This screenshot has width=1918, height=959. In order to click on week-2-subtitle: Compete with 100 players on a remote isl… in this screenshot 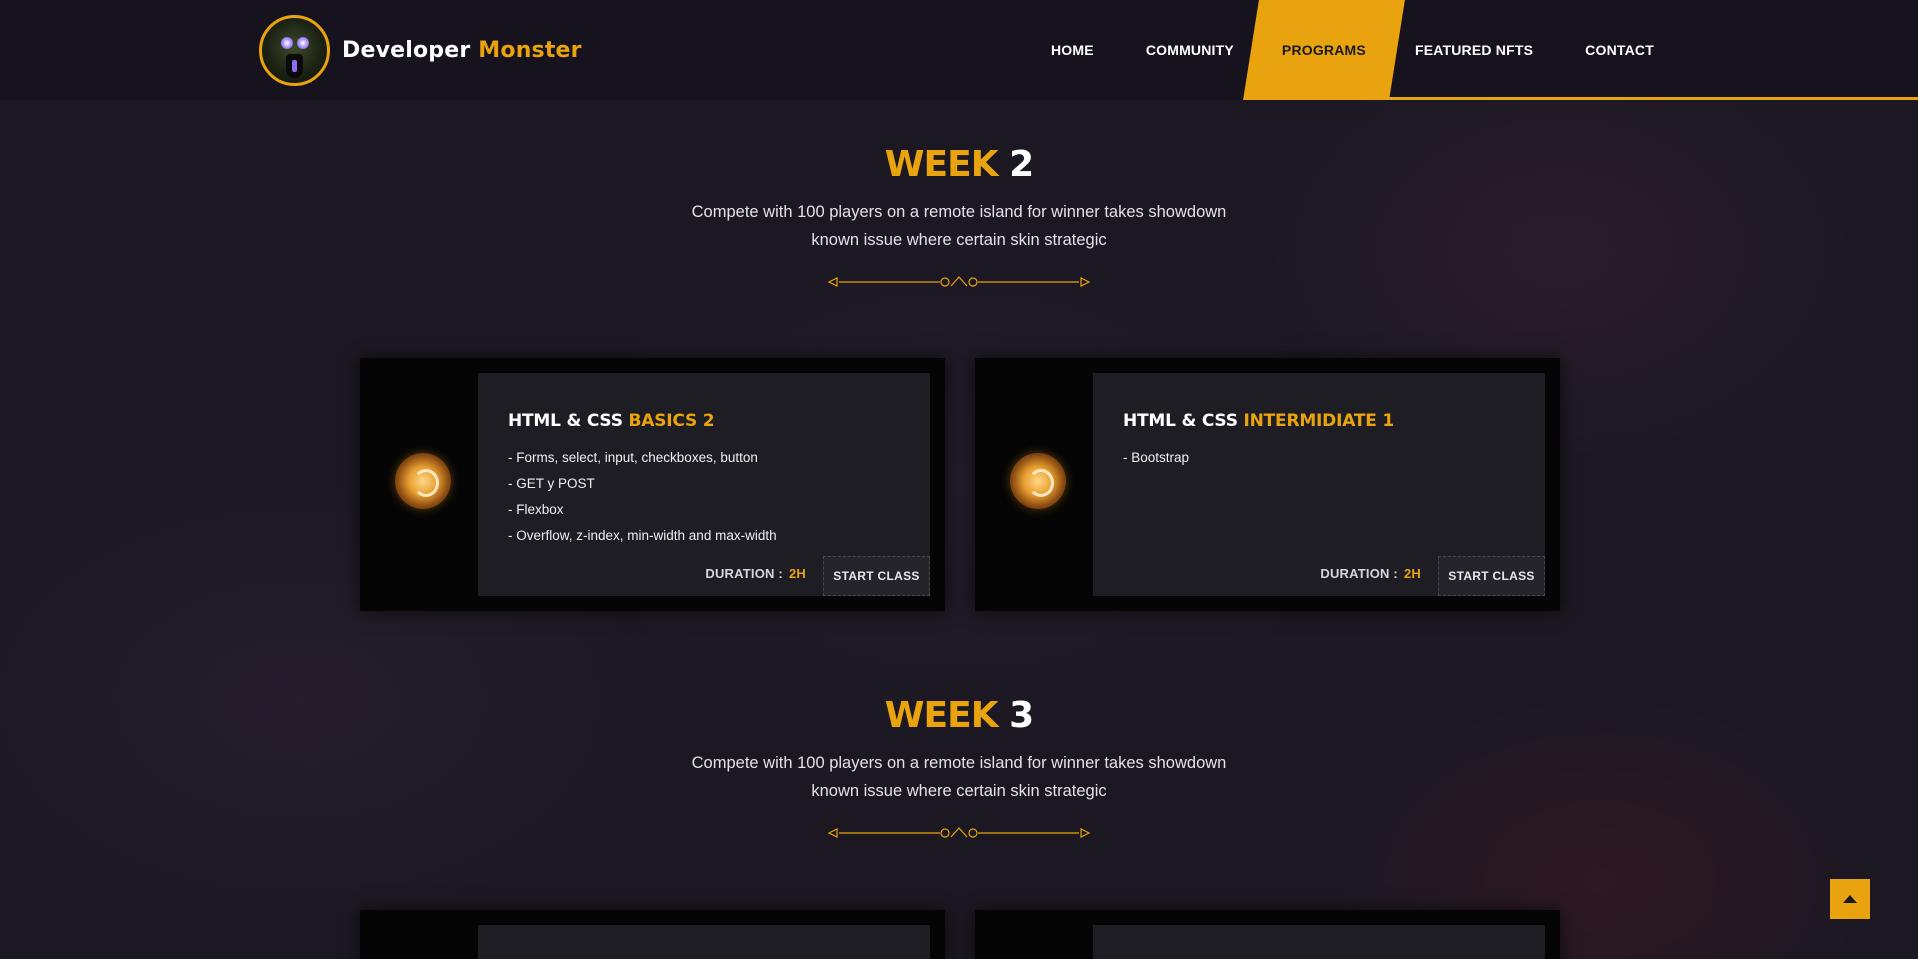, I will do `click(959, 226)`.